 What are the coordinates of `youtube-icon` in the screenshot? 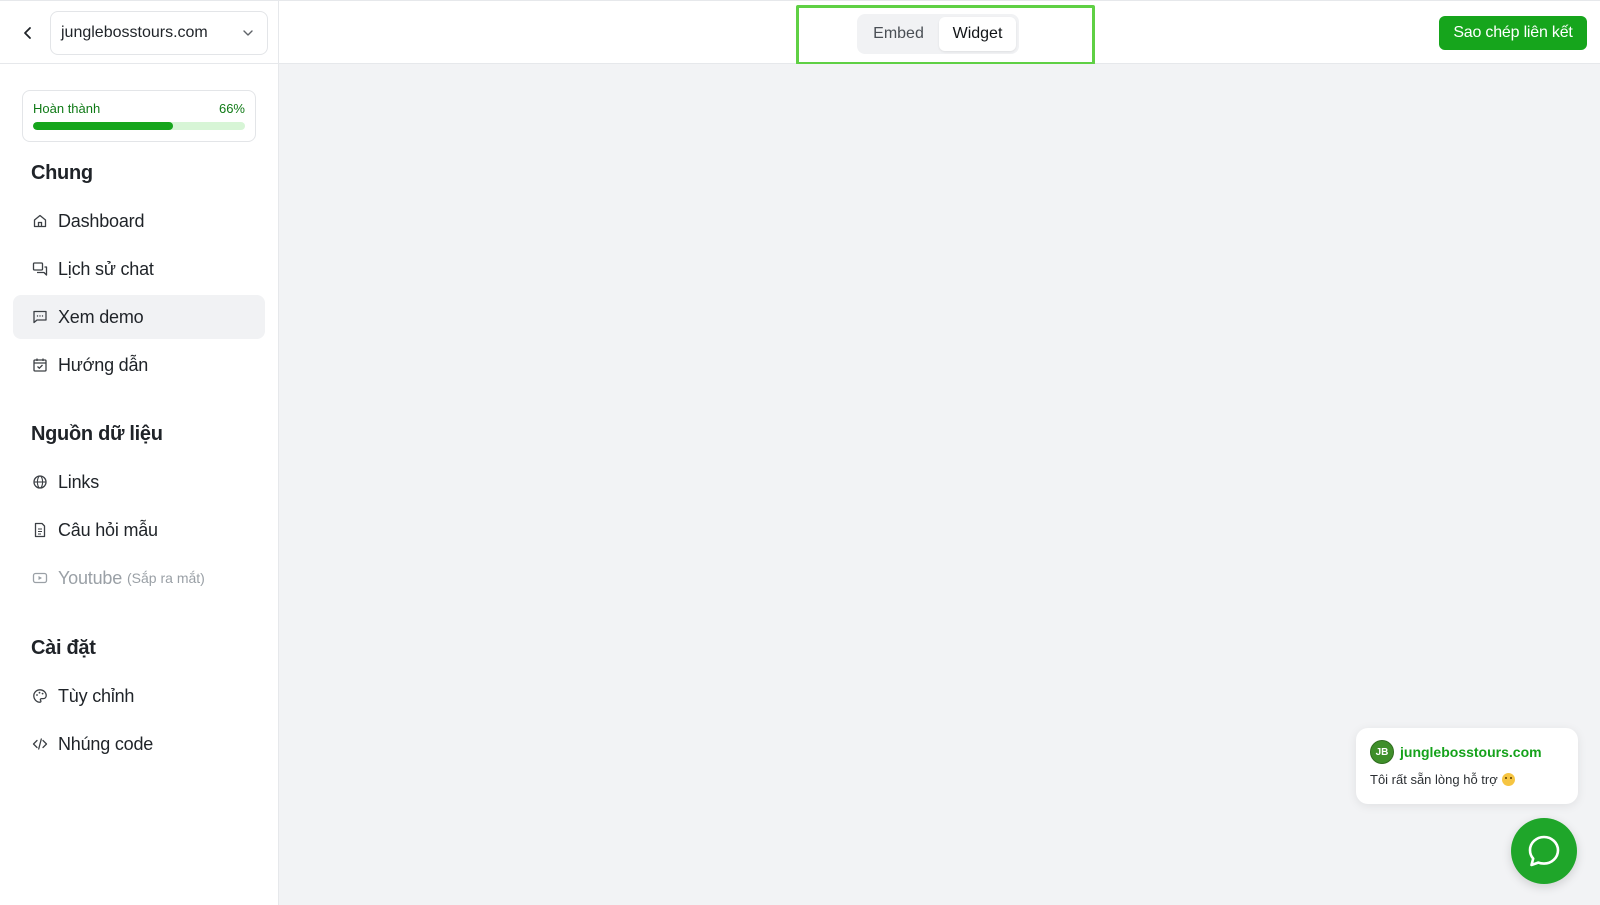 It's located at (40, 578).